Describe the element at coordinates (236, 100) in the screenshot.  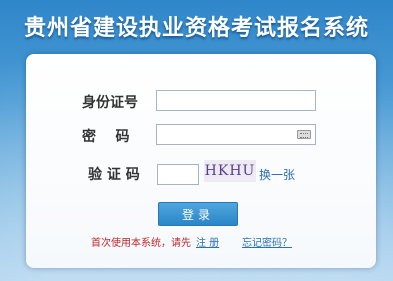
I see `id-number-input` at that location.